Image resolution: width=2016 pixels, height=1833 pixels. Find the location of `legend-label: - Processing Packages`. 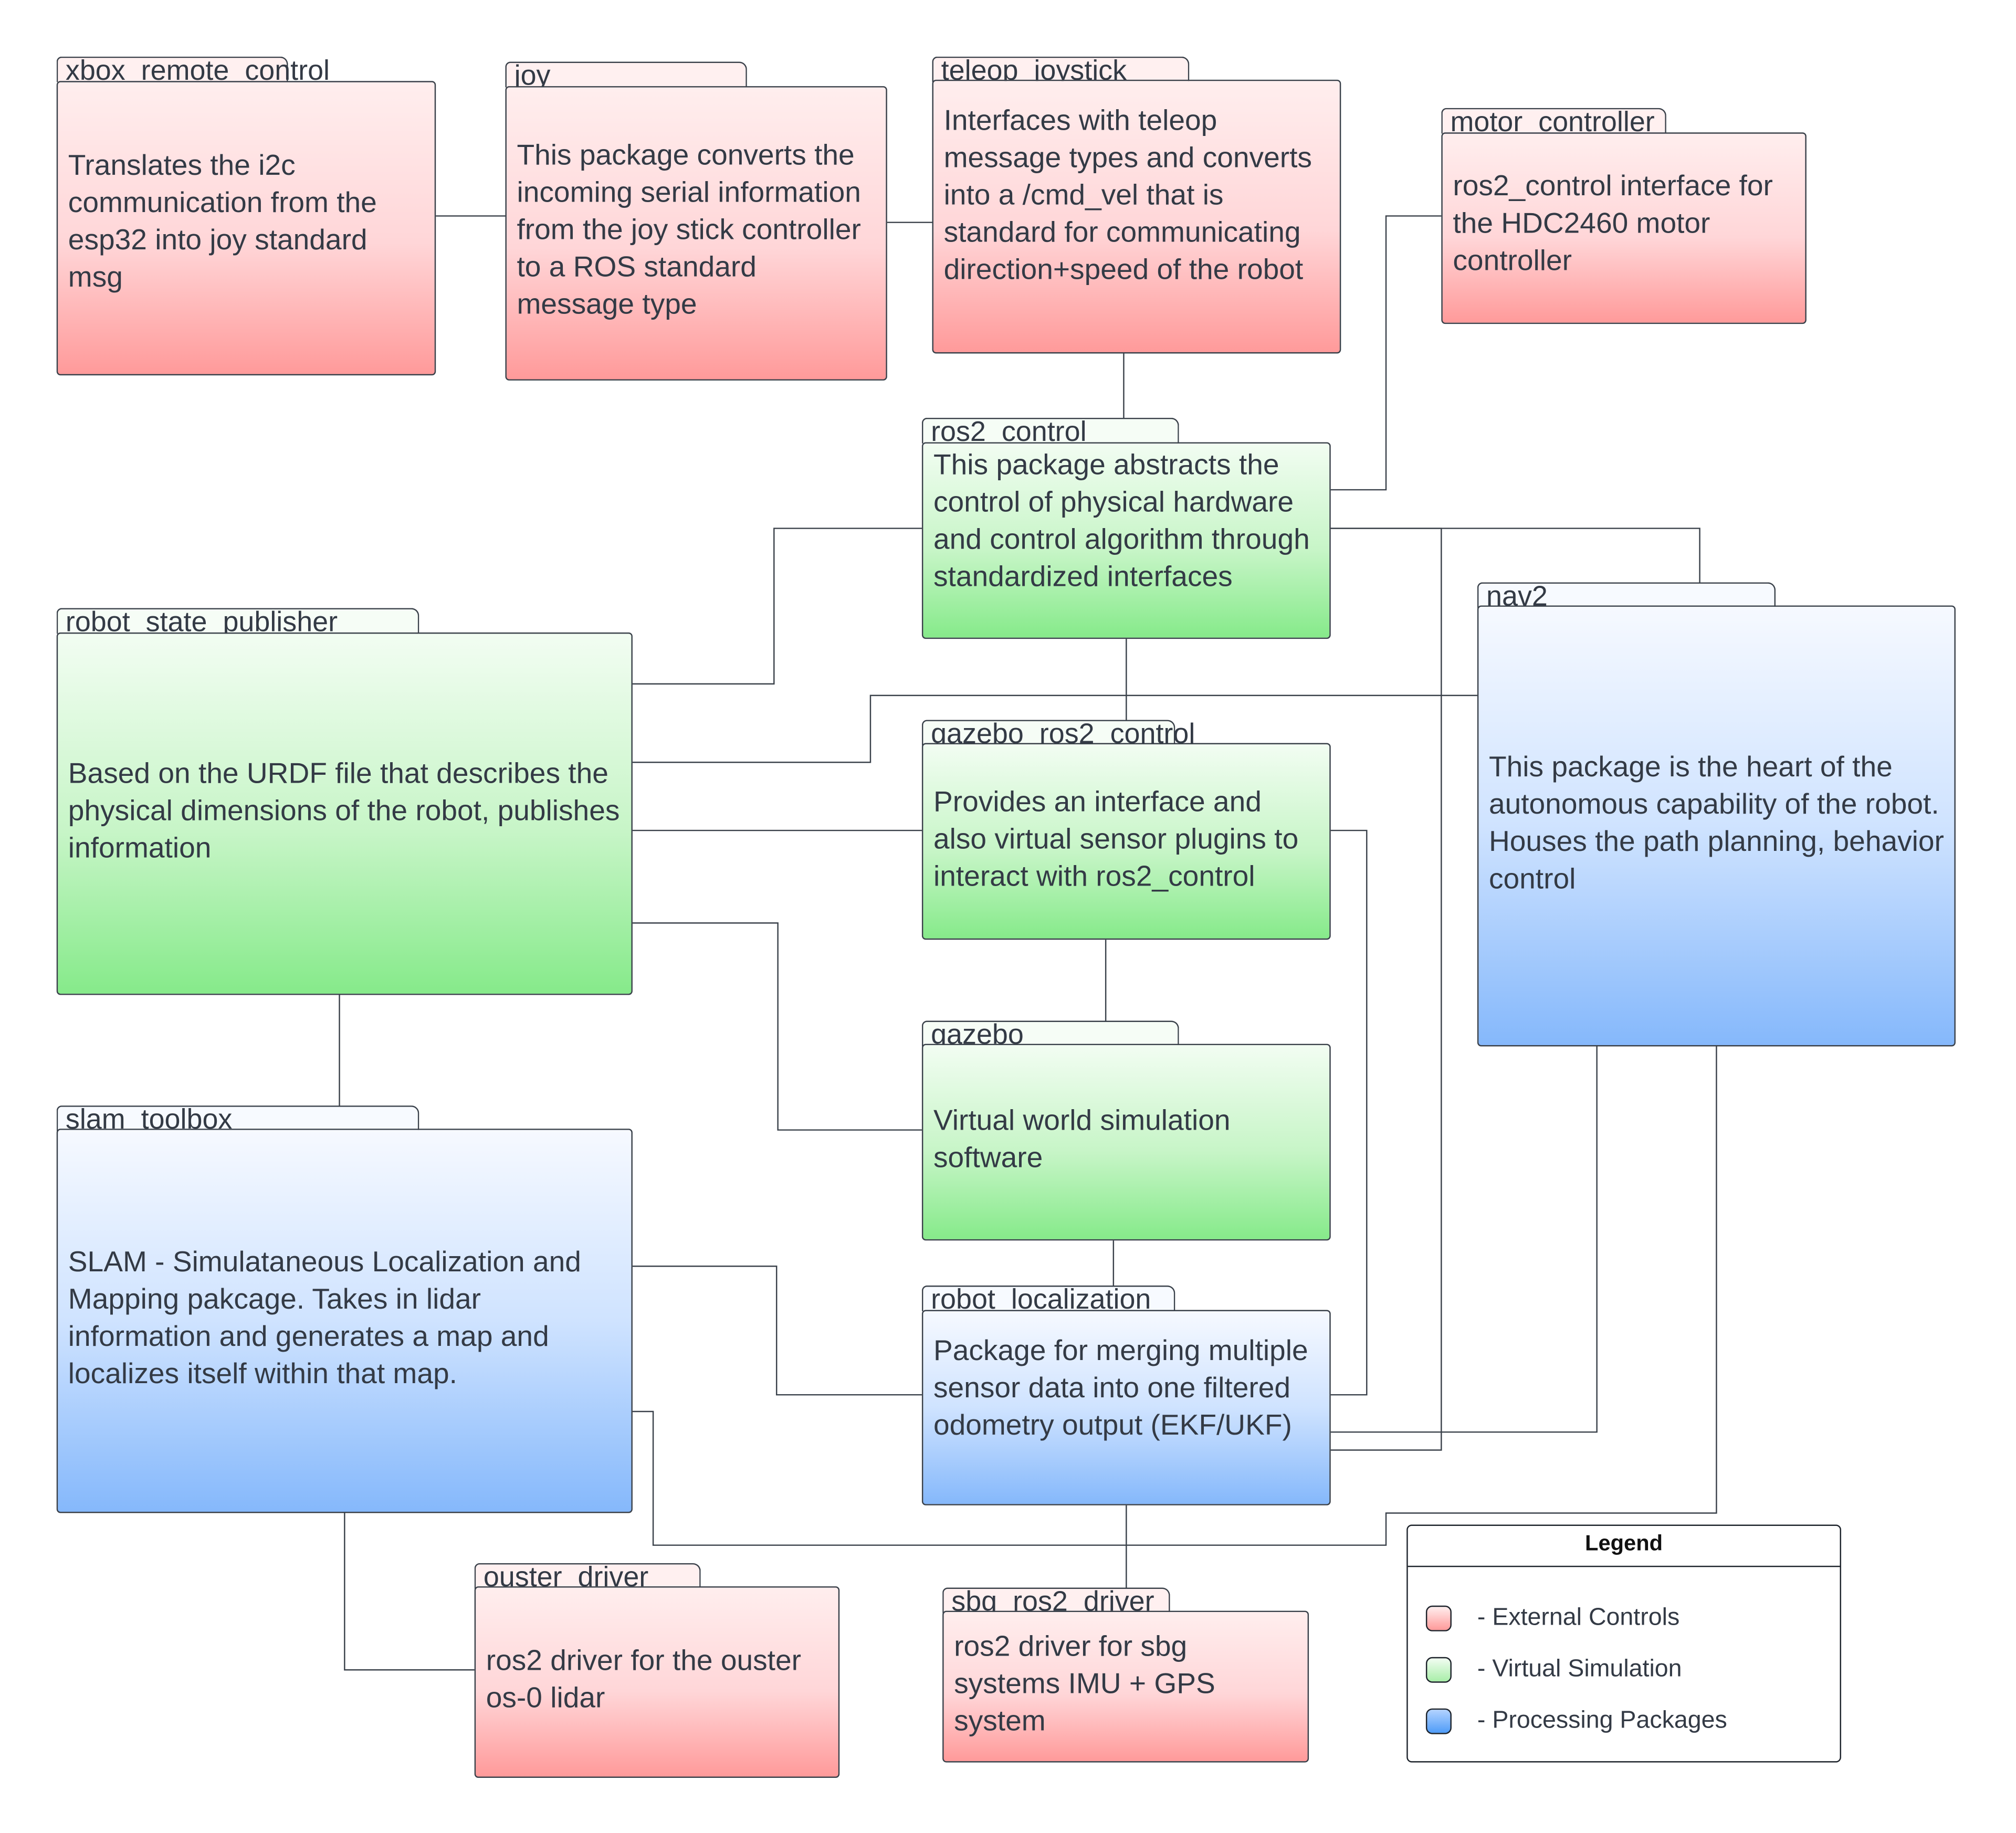

legend-label: - Processing Packages is located at coordinates (1602, 1721).